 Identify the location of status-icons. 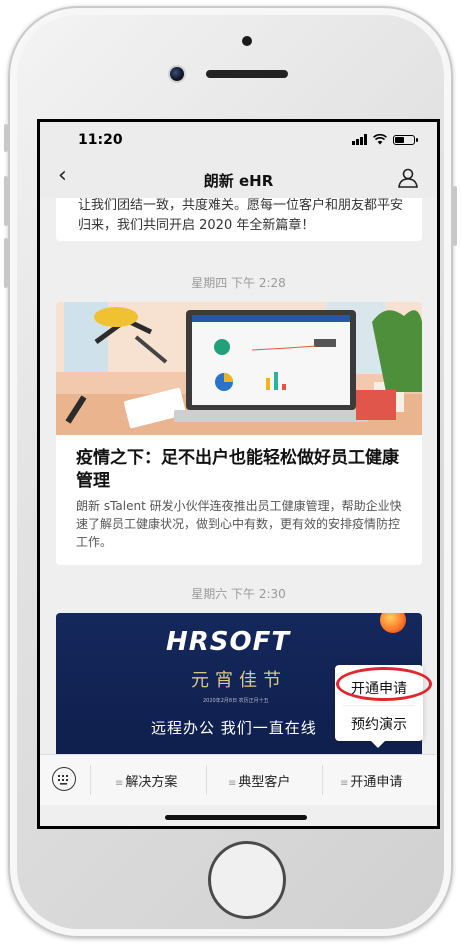
(385, 139).